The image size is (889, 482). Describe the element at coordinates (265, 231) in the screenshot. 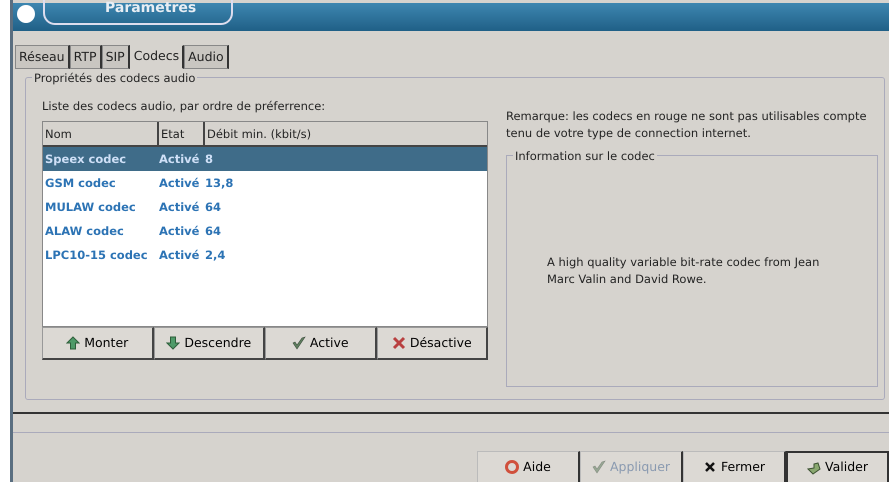

I see `table-row: ALAW codec Activé 64` at that location.